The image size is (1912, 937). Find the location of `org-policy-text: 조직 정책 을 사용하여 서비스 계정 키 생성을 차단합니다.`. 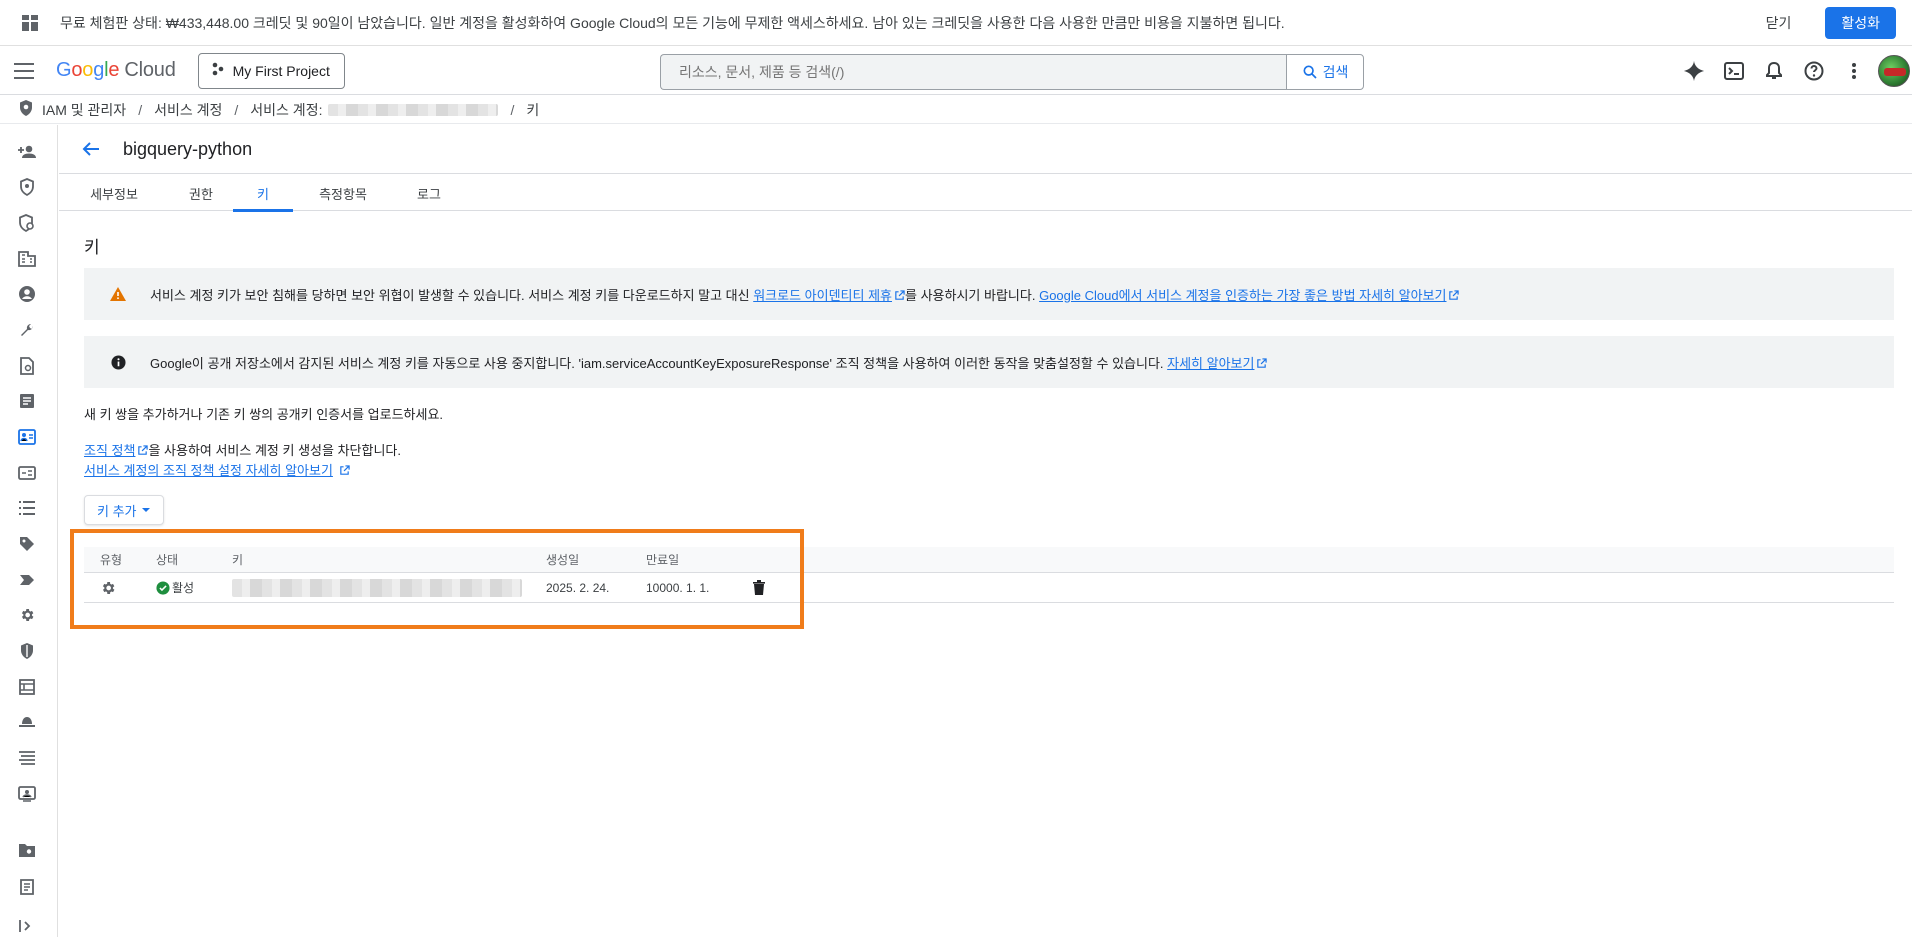

org-policy-text: 조직 정책 을 사용하여 서비스 계정 키 생성을 차단합니다. is located at coordinates (242, 450).